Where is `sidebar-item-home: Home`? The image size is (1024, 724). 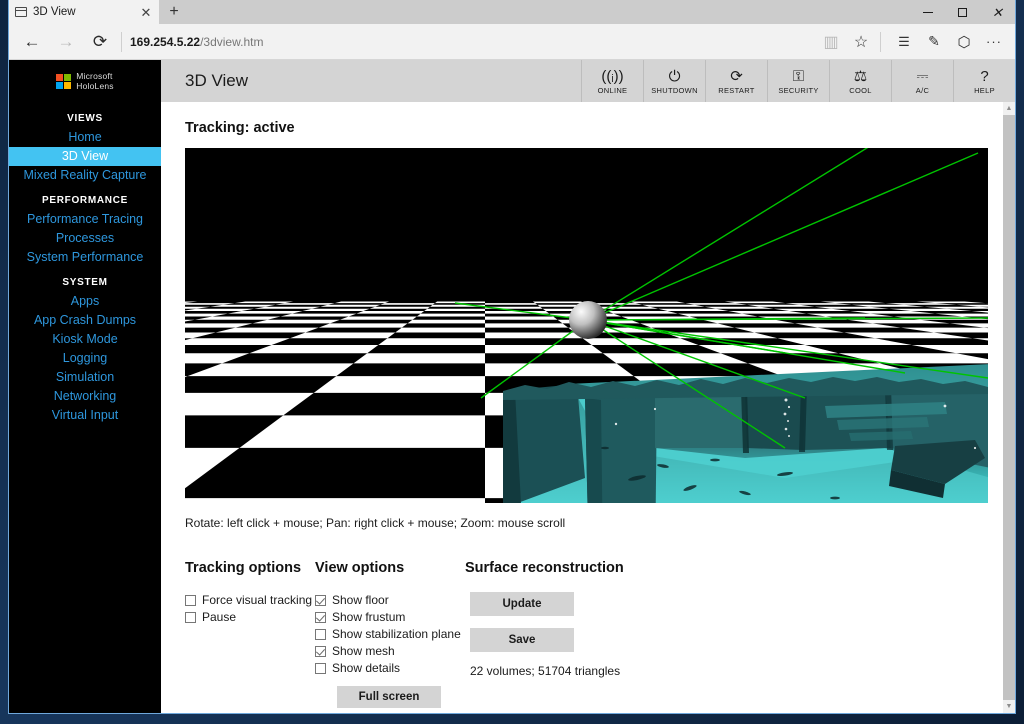 sidebar-item-home: Home is located at coordinates (85, 137).